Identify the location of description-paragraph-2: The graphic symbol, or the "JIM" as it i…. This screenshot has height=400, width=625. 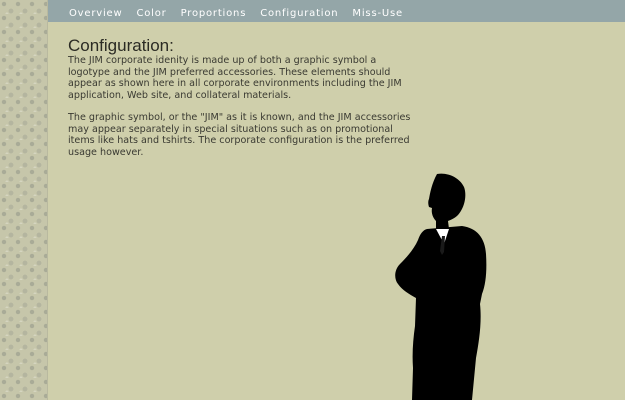
(239, 135).